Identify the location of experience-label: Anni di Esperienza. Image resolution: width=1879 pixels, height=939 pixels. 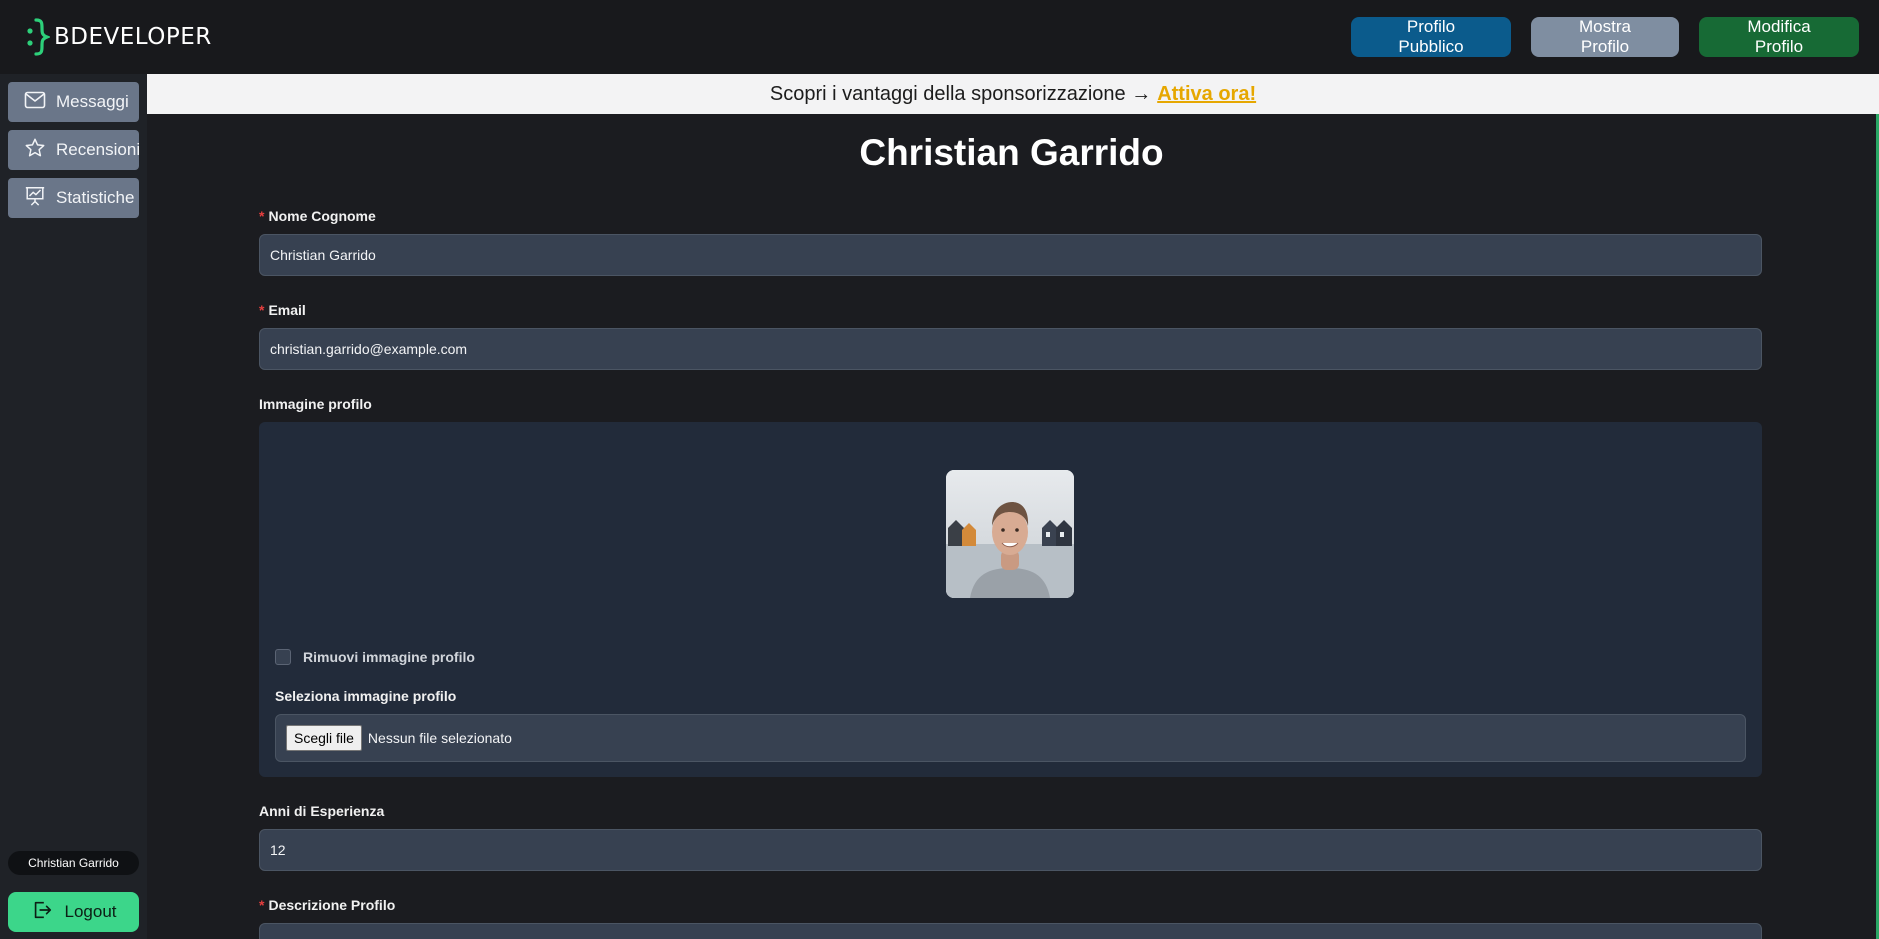
(322, 811).